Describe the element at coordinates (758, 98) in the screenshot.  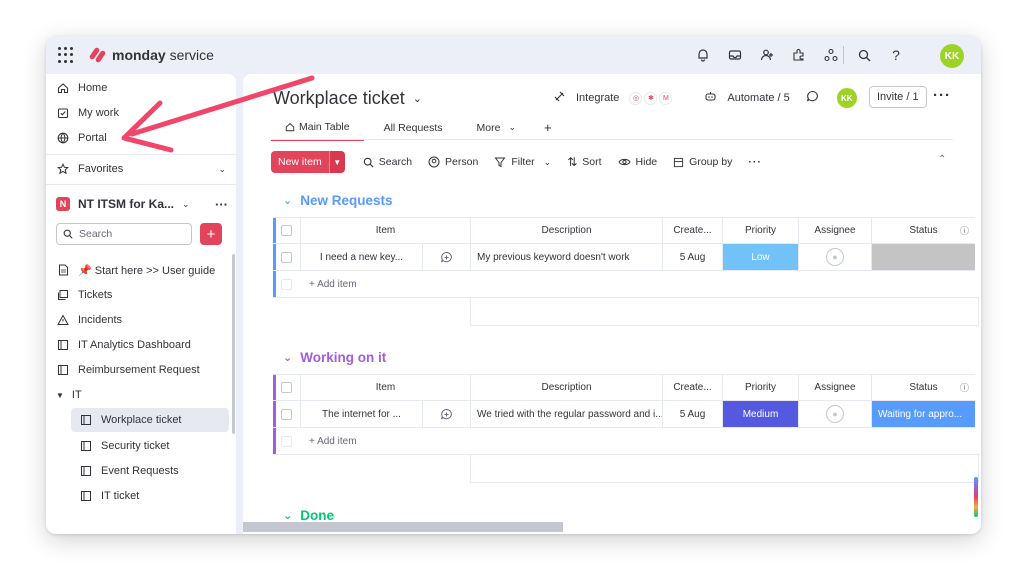
I see `automate-button: Automate / 5` at that location.